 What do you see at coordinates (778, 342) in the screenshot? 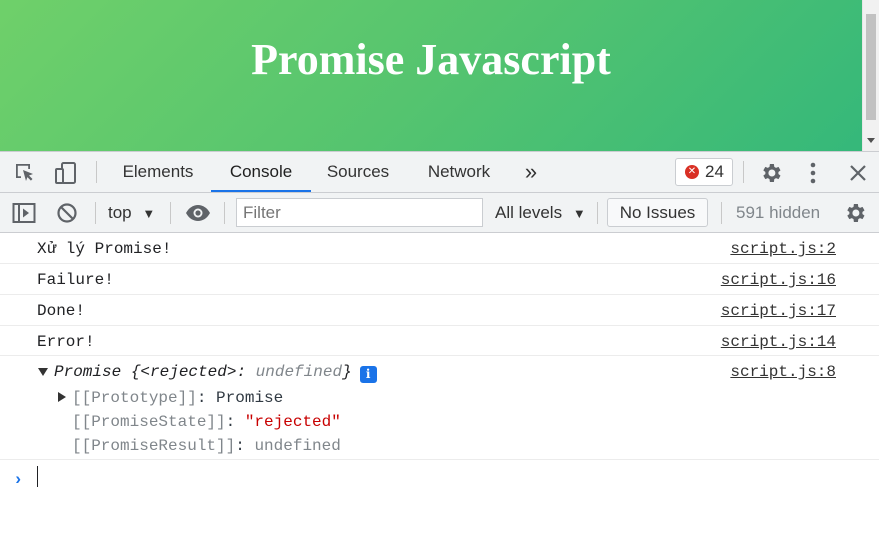
I see `message-source-link: script.js:14` at bounding box center [778, 342].